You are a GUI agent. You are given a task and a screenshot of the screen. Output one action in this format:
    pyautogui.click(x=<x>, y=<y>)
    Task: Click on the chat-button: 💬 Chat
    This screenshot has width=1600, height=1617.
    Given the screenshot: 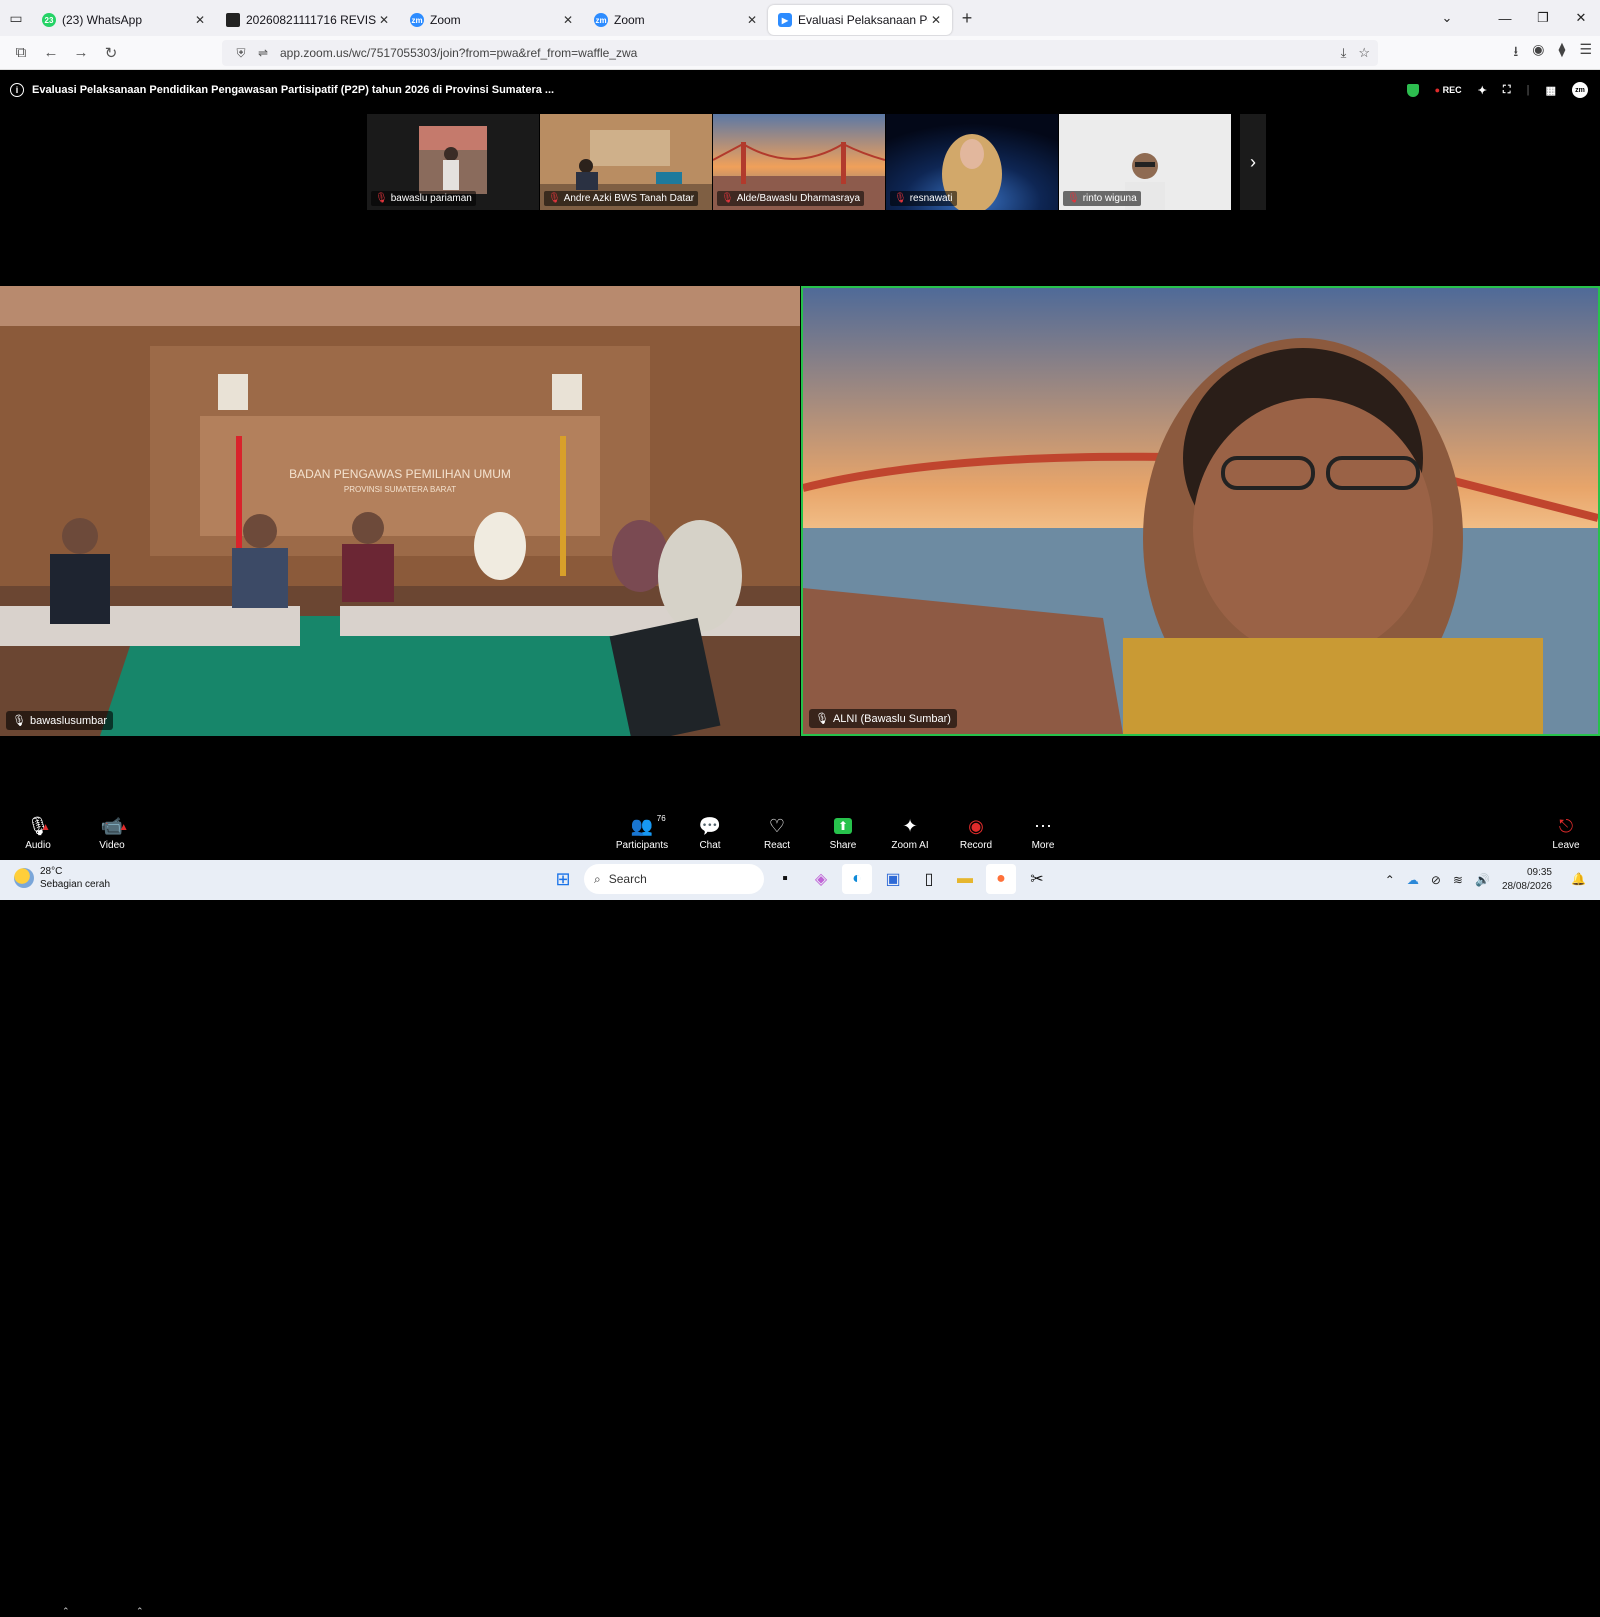 What is the action you would take?
    pyautogui.click(x=710, y=836)
    